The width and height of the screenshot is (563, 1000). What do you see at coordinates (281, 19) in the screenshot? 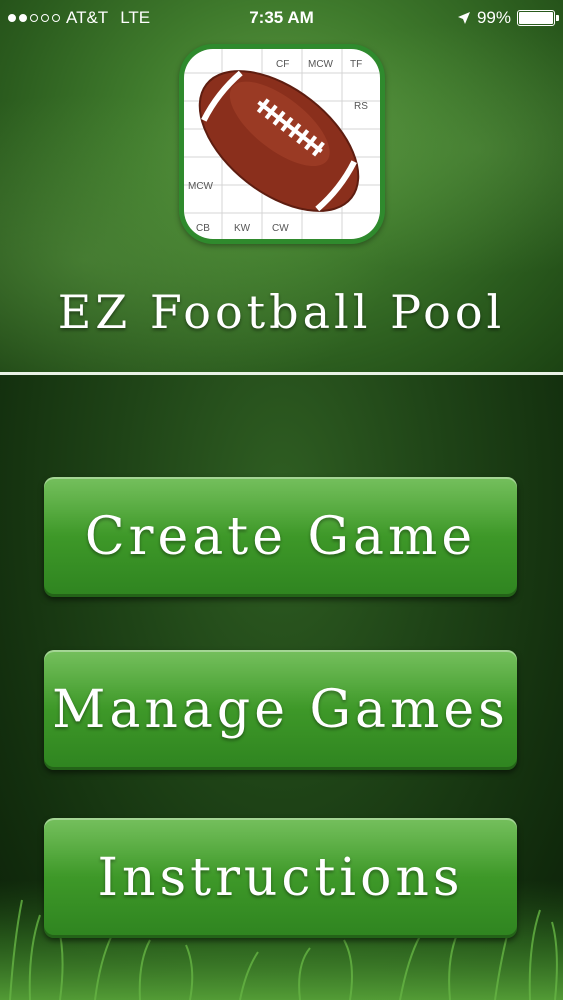
I see `status-bar: AT&T LTE 7:35 AM 99%` at bounding box center [281, 19].